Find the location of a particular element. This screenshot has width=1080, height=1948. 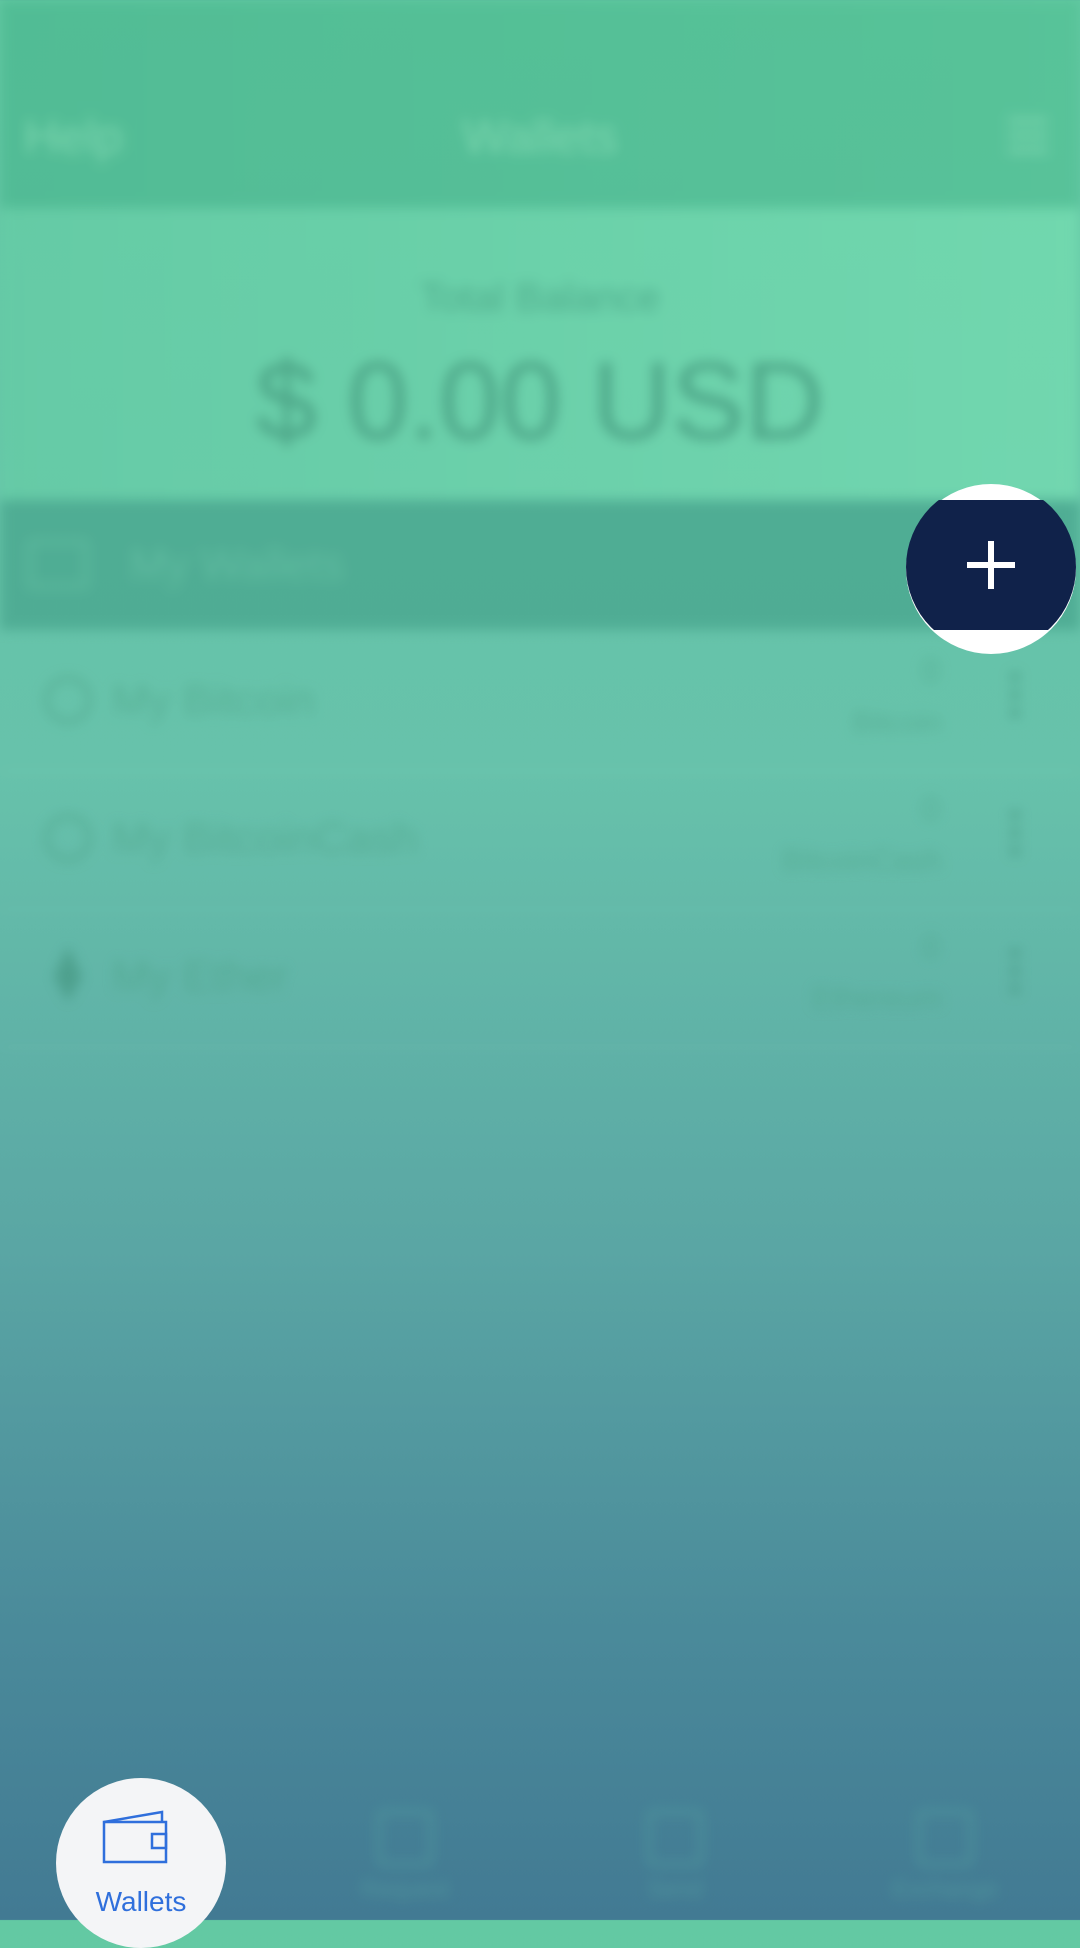

tab-wallets: Wallets is located at coordinates (141, 1863).